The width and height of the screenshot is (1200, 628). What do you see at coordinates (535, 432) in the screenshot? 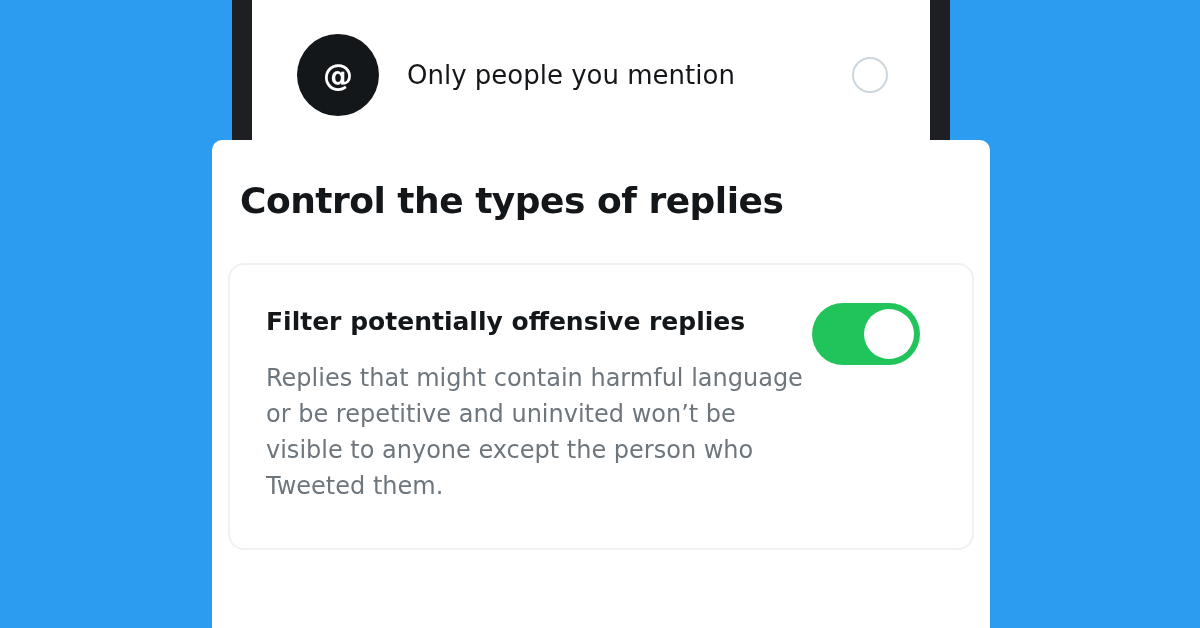
I see `setting-description: Replies that might contain harmful language or be repetitive and uninvited won’t be visible to anyone except the person who Tweeted them.` at bounding box center [535, 432].